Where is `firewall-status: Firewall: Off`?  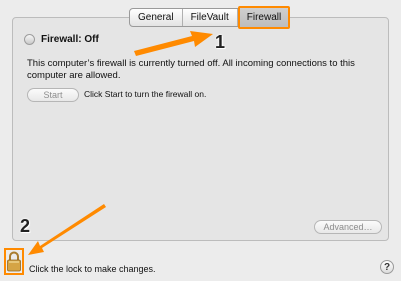 firewall-status: Firewall: Off is located at coordinates (61, 39).